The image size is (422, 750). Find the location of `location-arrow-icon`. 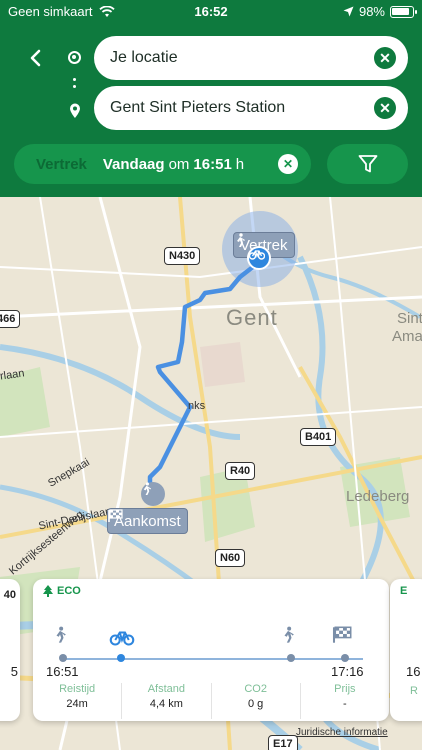

location-arrow-icon is located at coordinates (348, 11).